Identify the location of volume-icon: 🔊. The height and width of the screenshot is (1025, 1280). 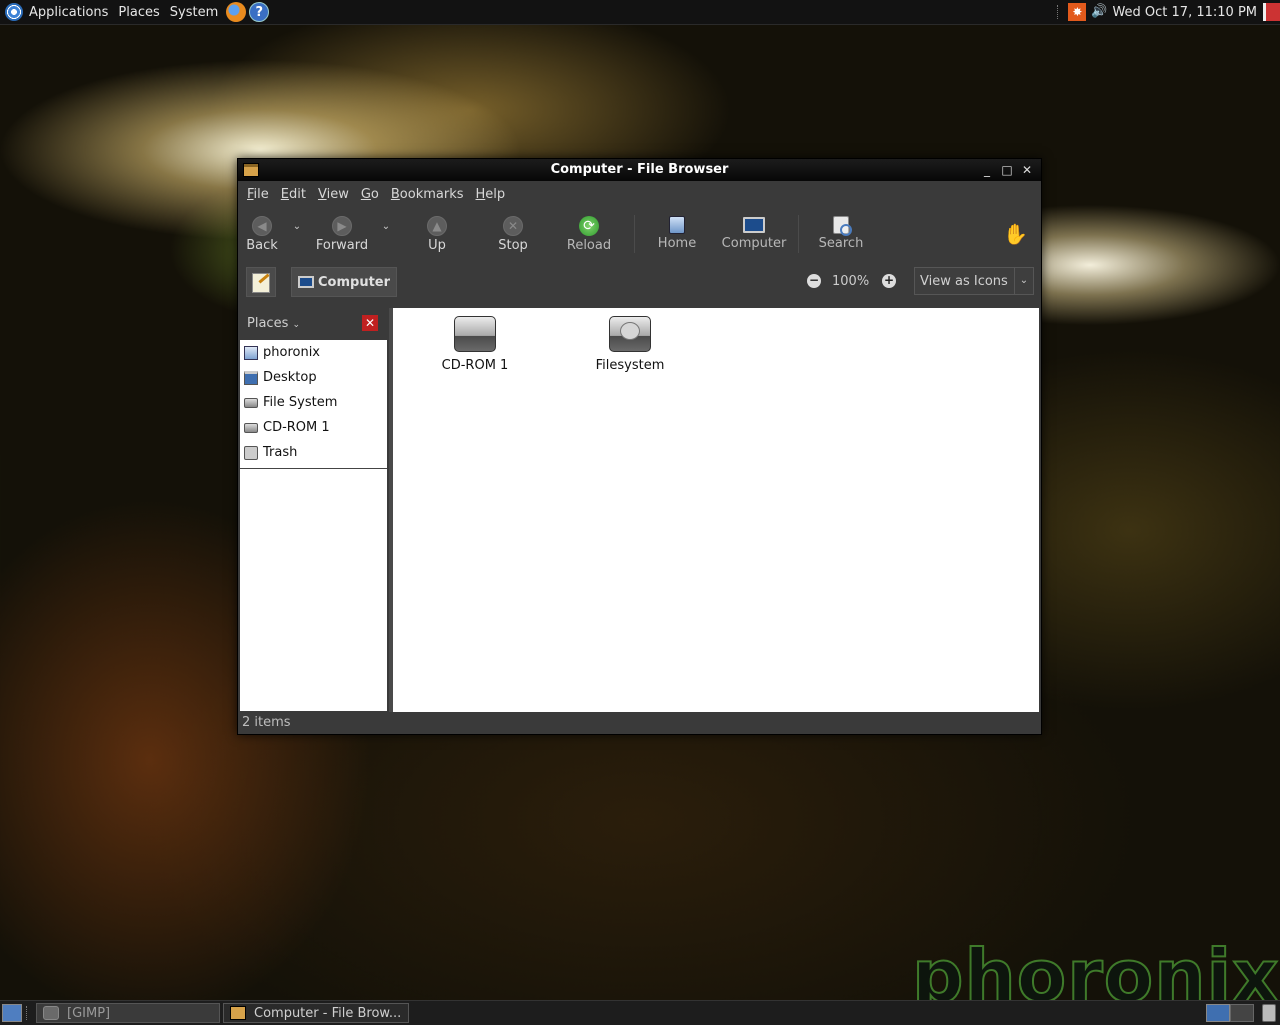
(1099, 12).